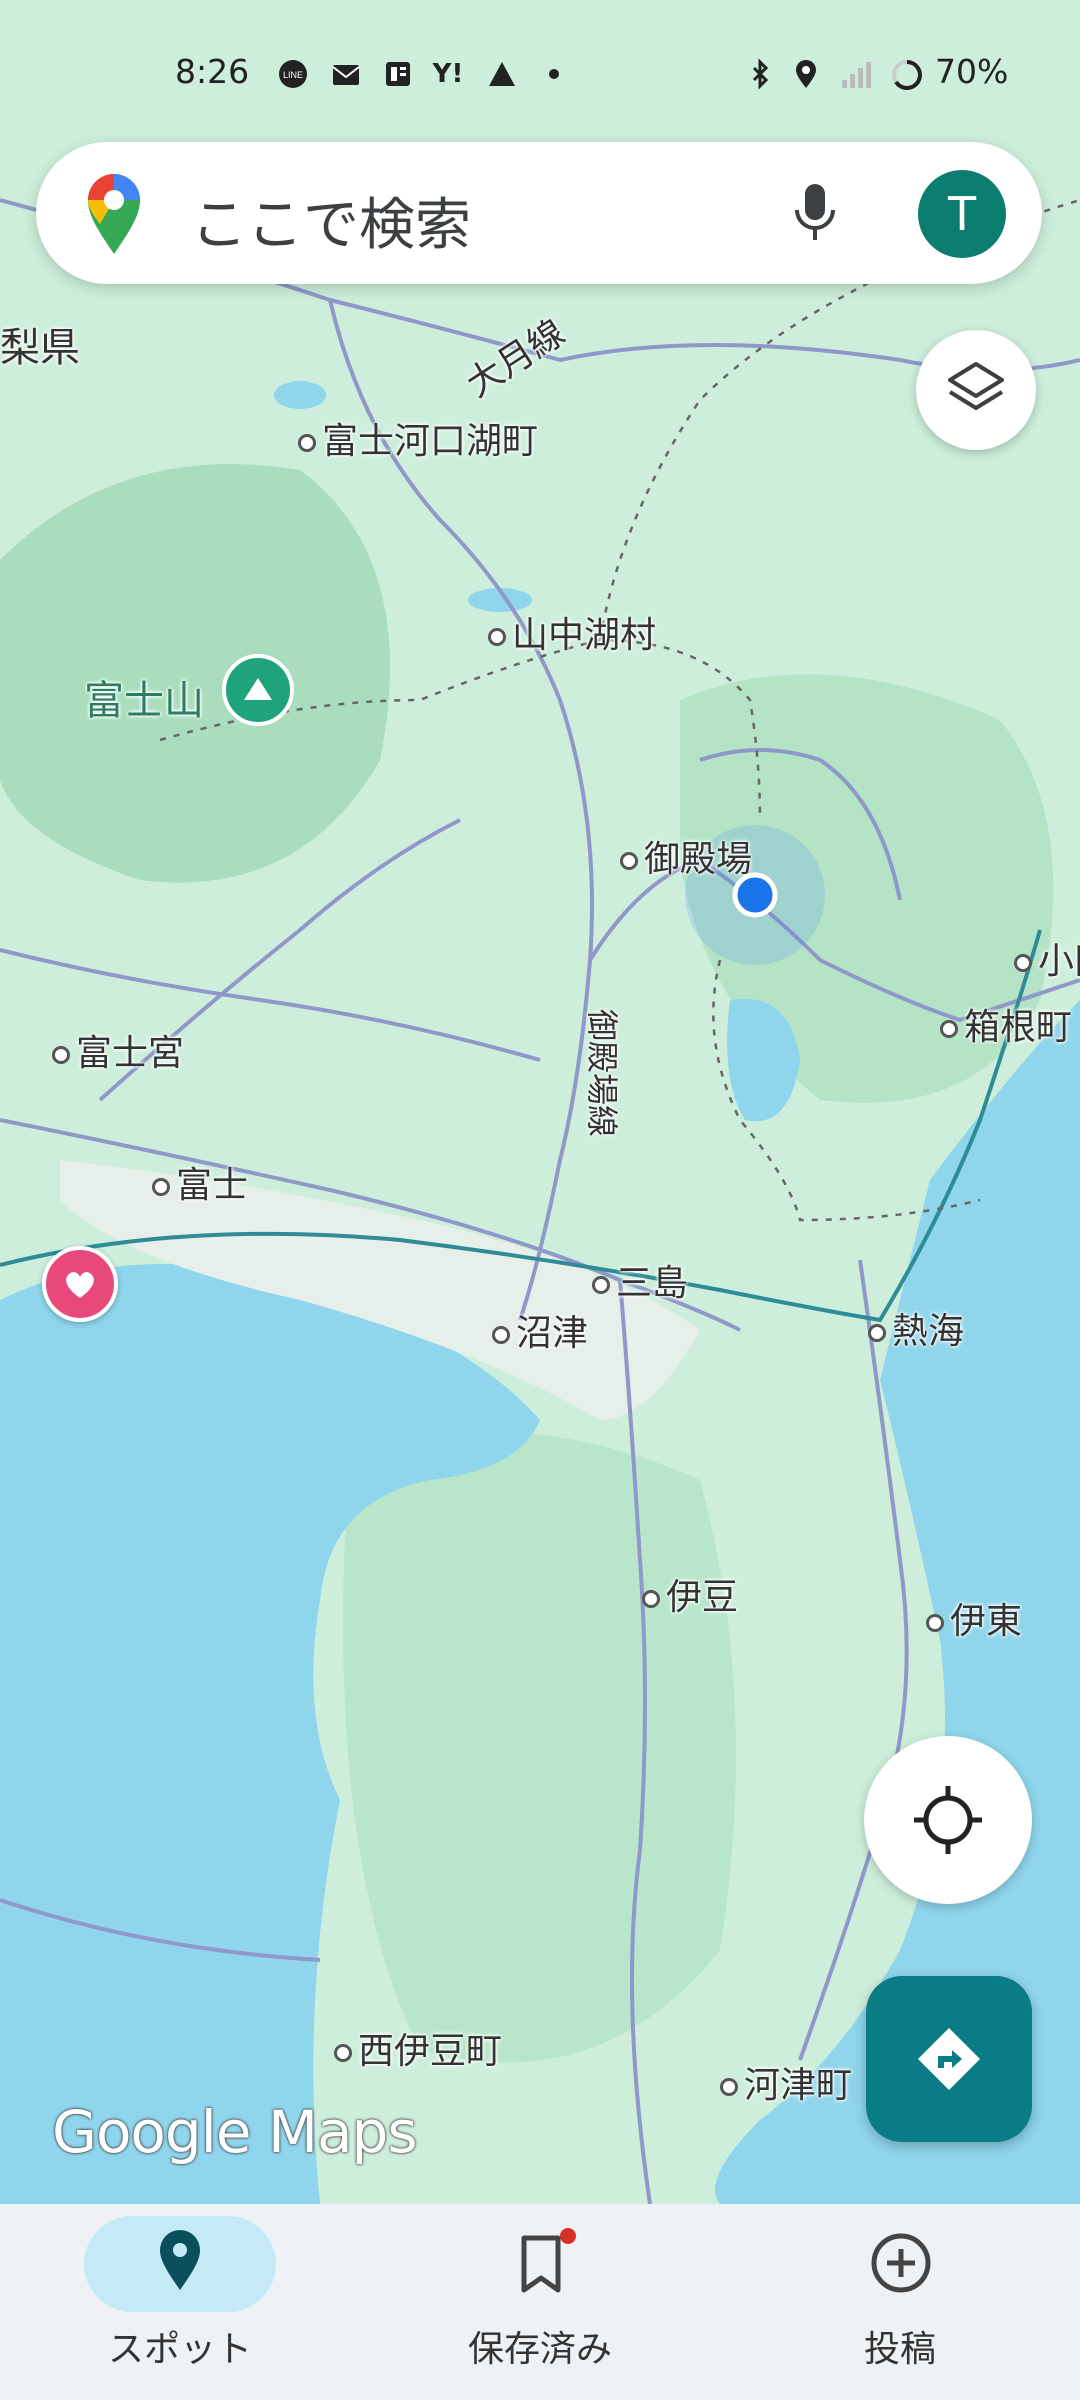  I want to click on nav-item-saved: 保存済み, so click(540, 2302).